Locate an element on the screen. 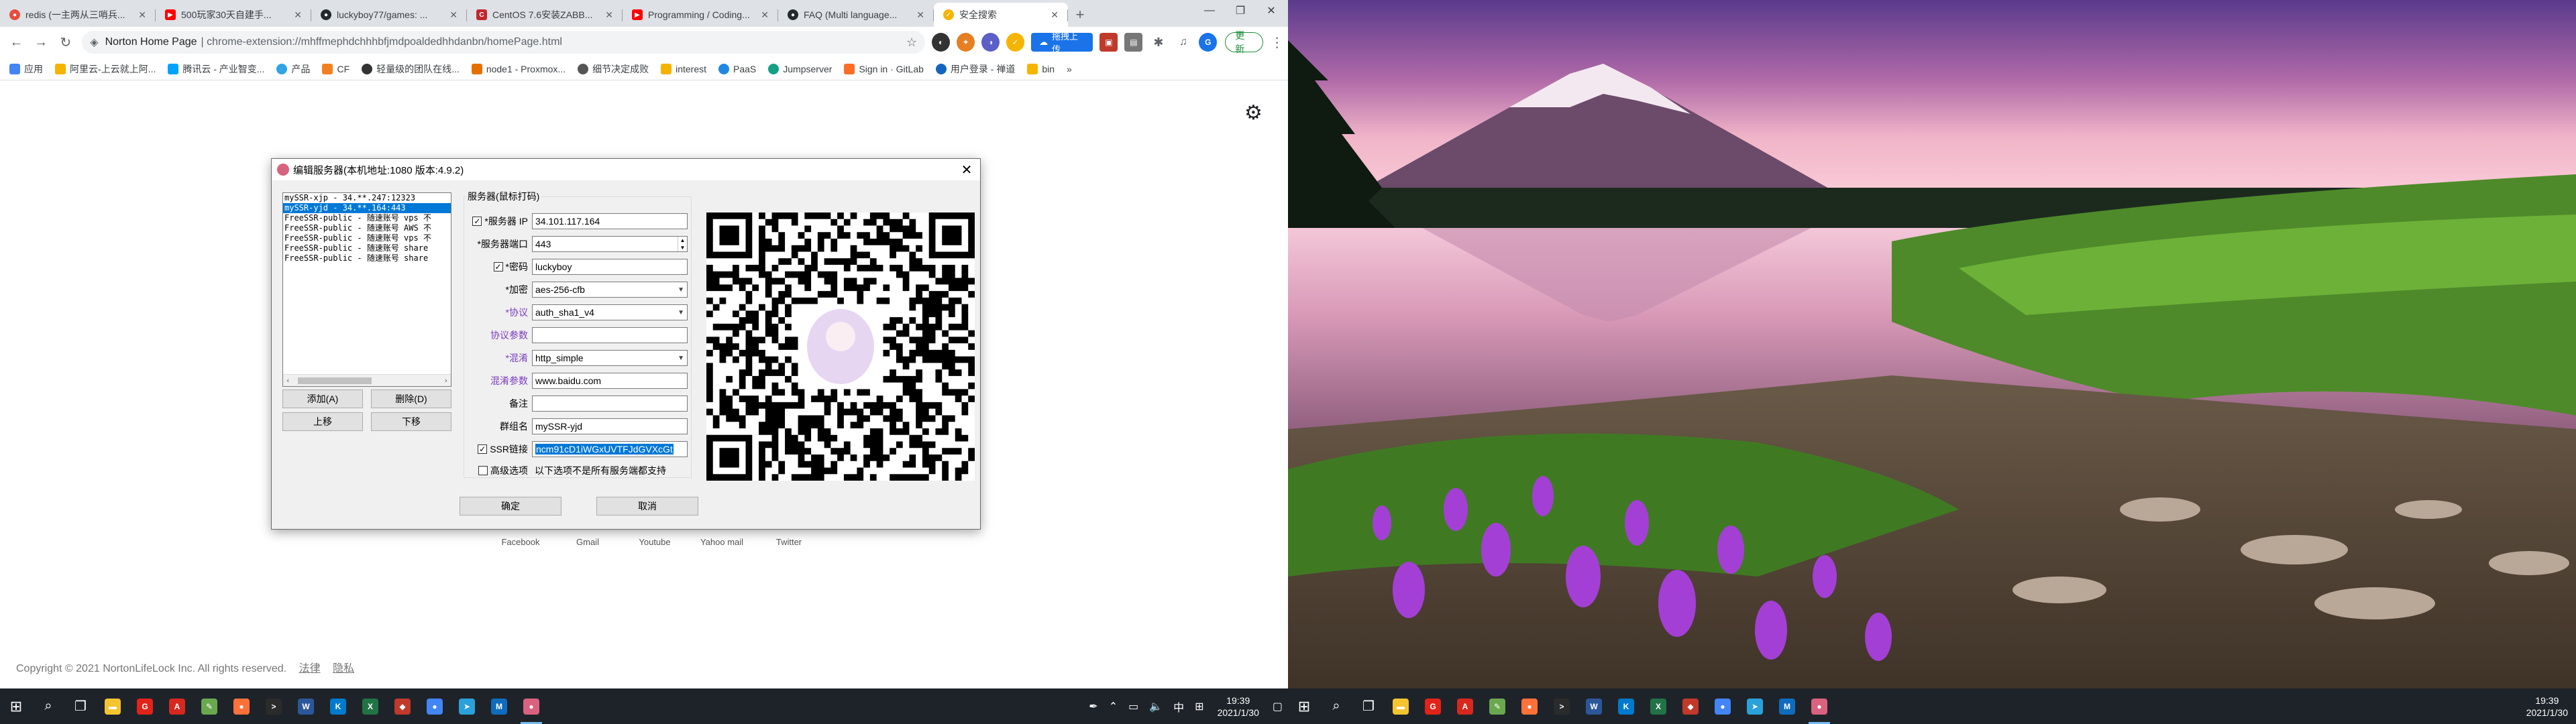 The width and height of the screenshot is (2576, 724). extension-icon-2: ✦ is located at coordinates (966, 42).